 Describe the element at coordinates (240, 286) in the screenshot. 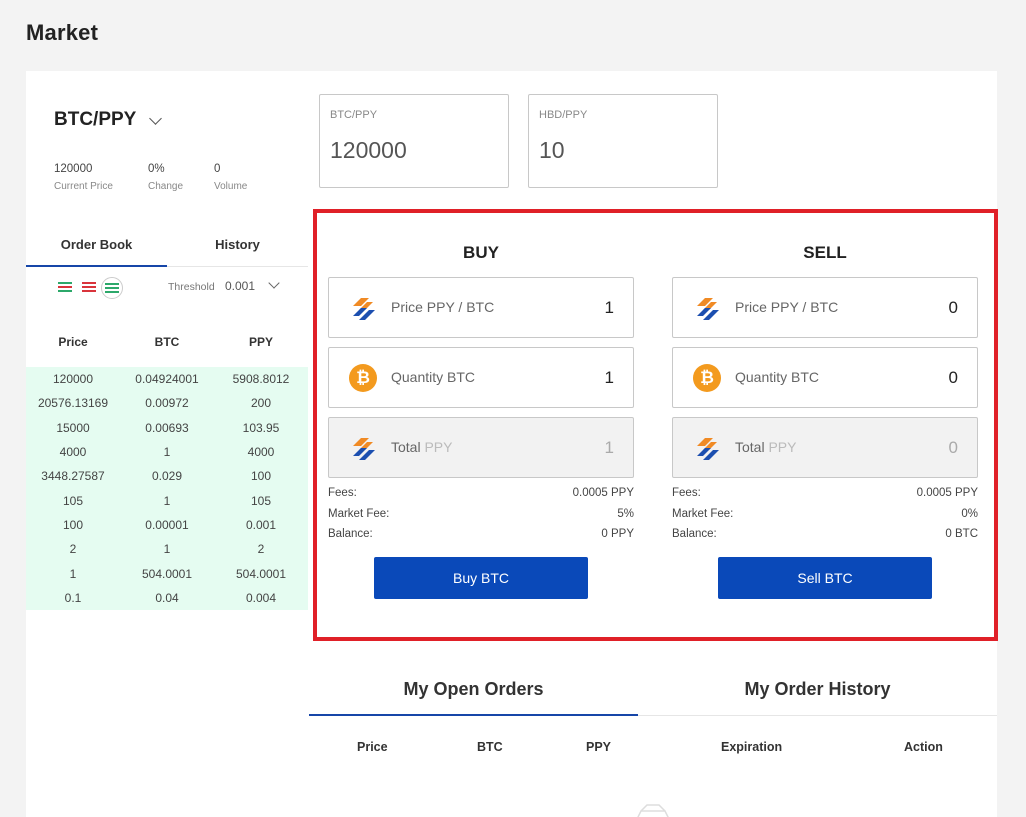

I see `threshold-value: 0.001` at that location.